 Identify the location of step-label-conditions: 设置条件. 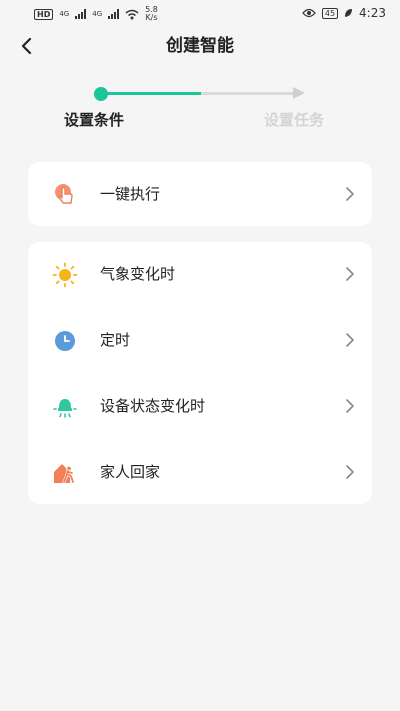
(94, 120).